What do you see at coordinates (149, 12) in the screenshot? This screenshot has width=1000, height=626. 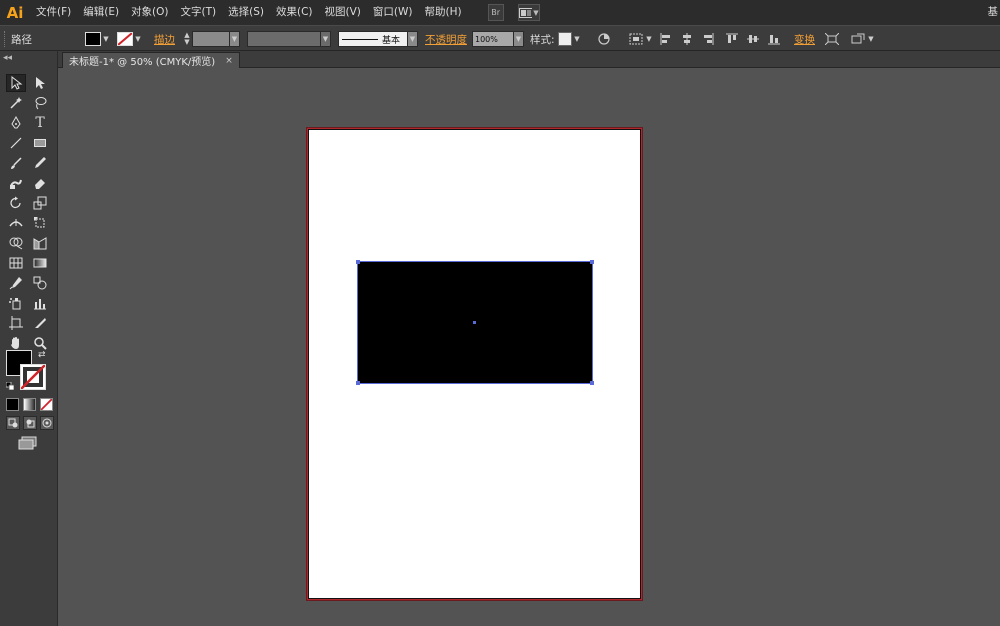 I see `menu-object: 对象(O)` at bounding box center [149, 12].